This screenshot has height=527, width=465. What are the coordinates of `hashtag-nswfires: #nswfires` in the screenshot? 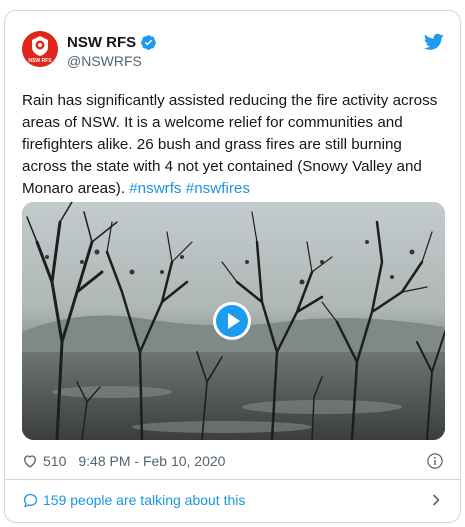 It's located at (218, 188).